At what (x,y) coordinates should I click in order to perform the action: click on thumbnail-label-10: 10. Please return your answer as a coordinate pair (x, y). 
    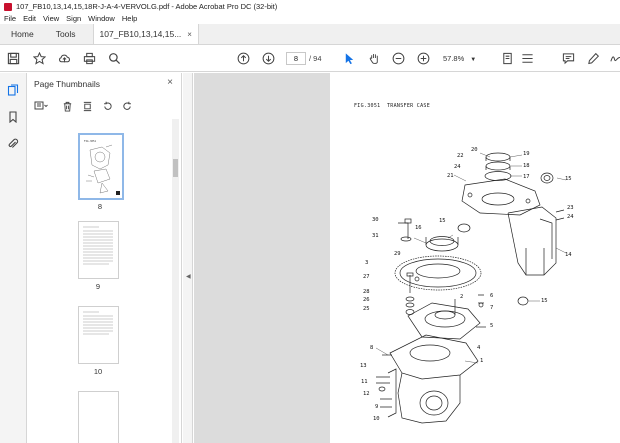
    Looking at the image, I should click on (98, 371).